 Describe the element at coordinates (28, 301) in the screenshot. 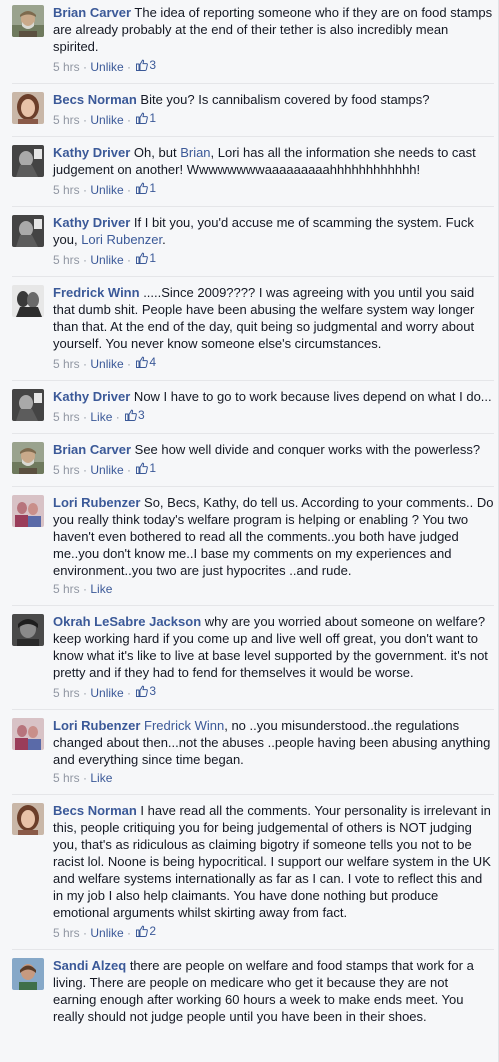

I see `fredrick-winn-avatar` at that location.